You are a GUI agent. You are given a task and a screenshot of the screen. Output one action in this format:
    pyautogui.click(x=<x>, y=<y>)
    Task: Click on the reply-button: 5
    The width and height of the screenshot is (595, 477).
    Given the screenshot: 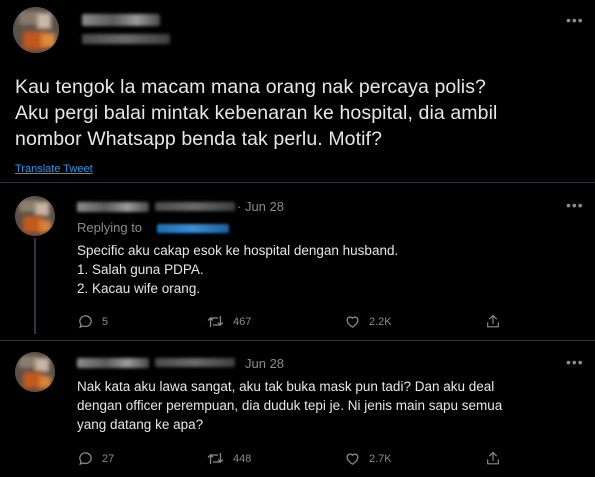 What is the action you would take?
    pyautogui.click(x=92, y=321)
    